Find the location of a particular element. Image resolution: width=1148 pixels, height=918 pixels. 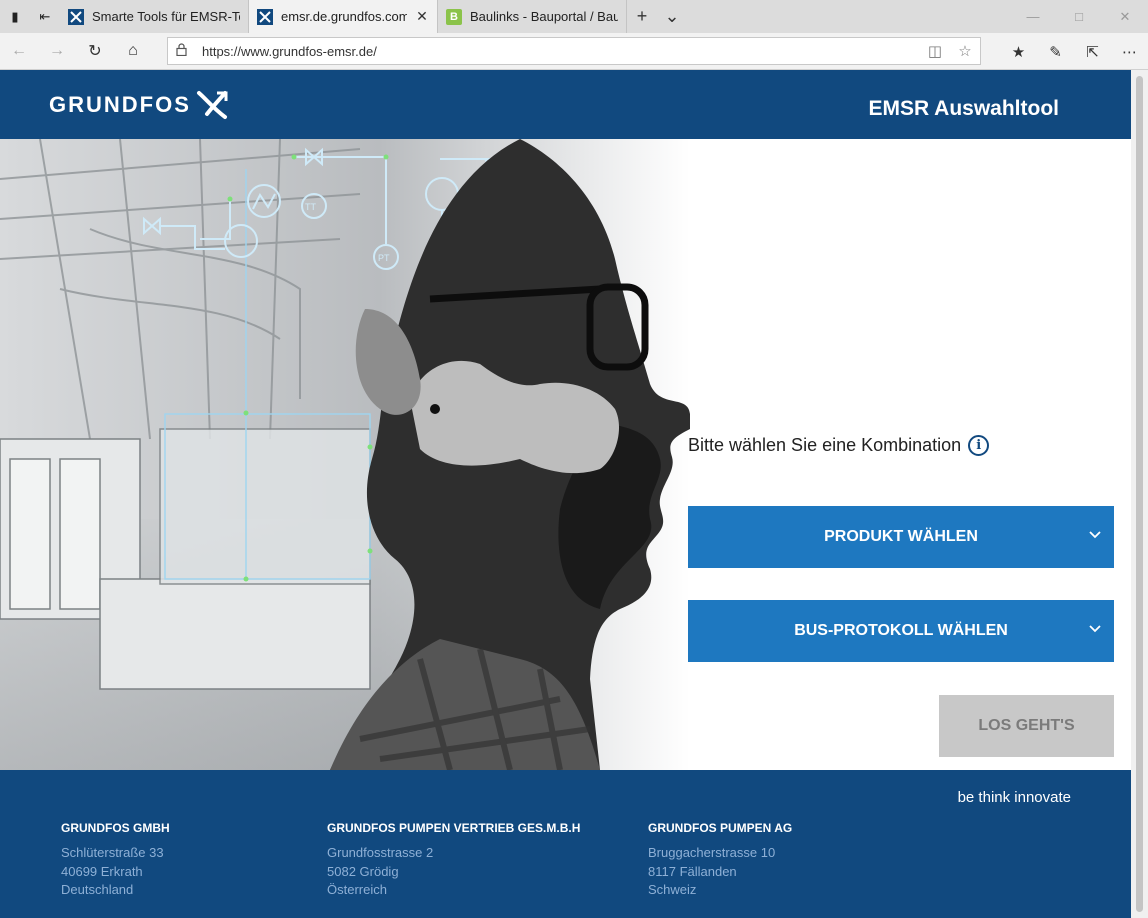

share-icon: ⇱ is located at coordinates (1092, 51).